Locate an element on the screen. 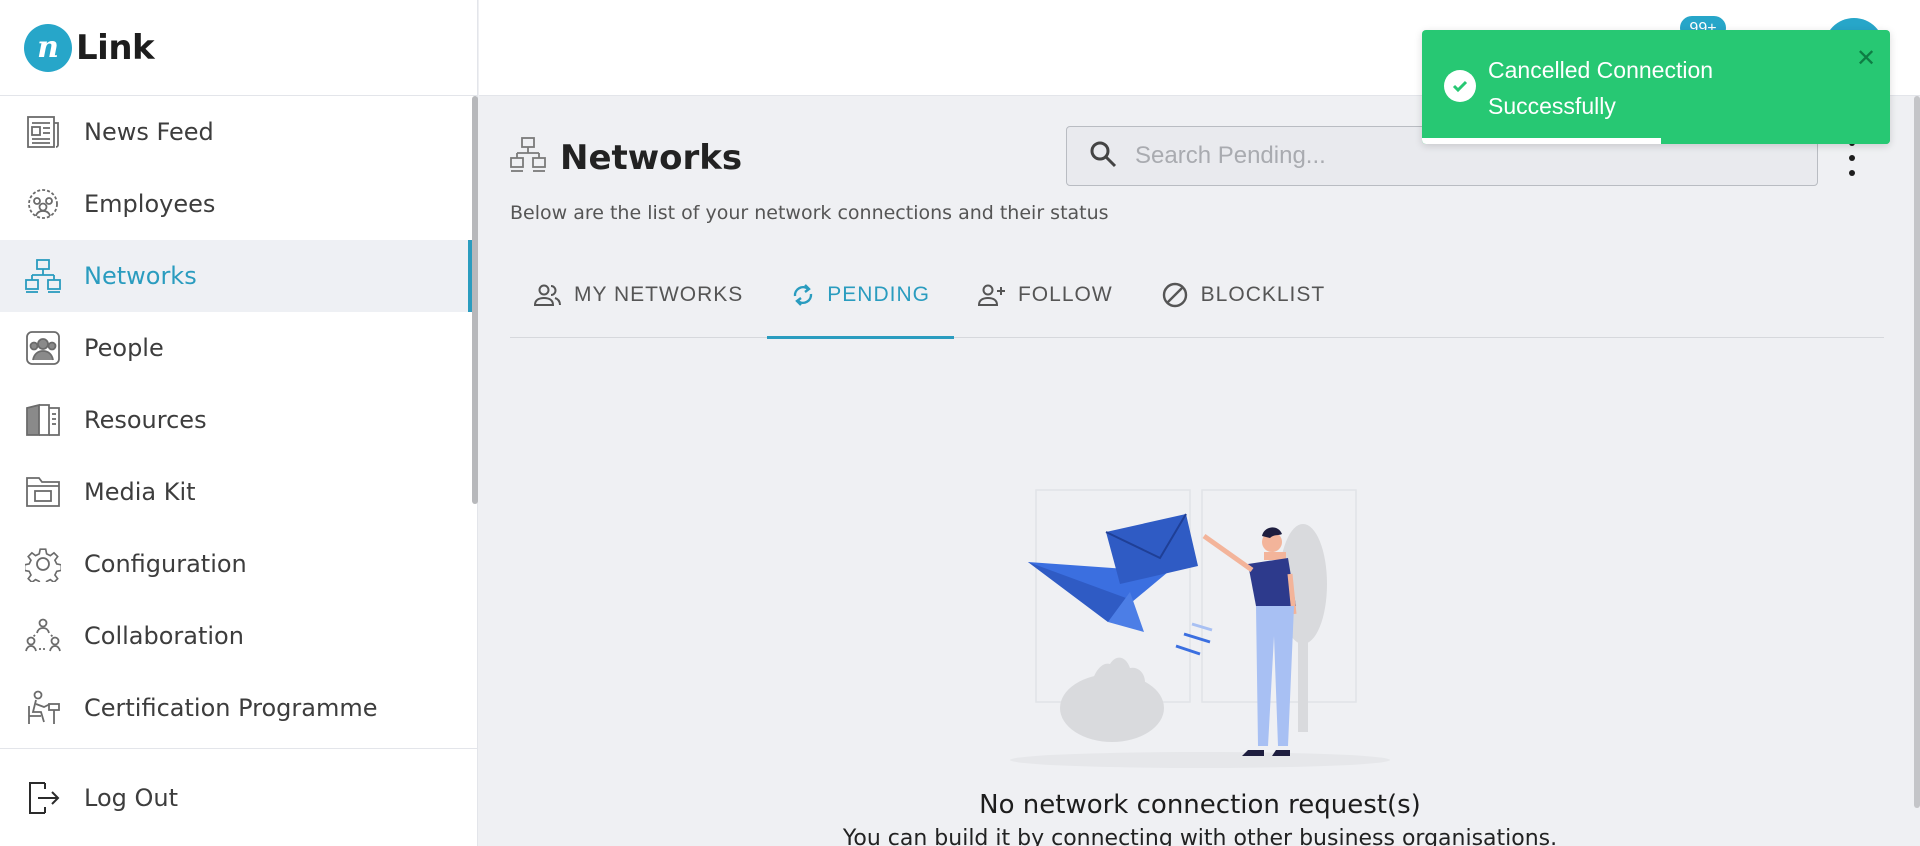 The image size is (1920, 846). book-icon is located at coordinates (43, 420).